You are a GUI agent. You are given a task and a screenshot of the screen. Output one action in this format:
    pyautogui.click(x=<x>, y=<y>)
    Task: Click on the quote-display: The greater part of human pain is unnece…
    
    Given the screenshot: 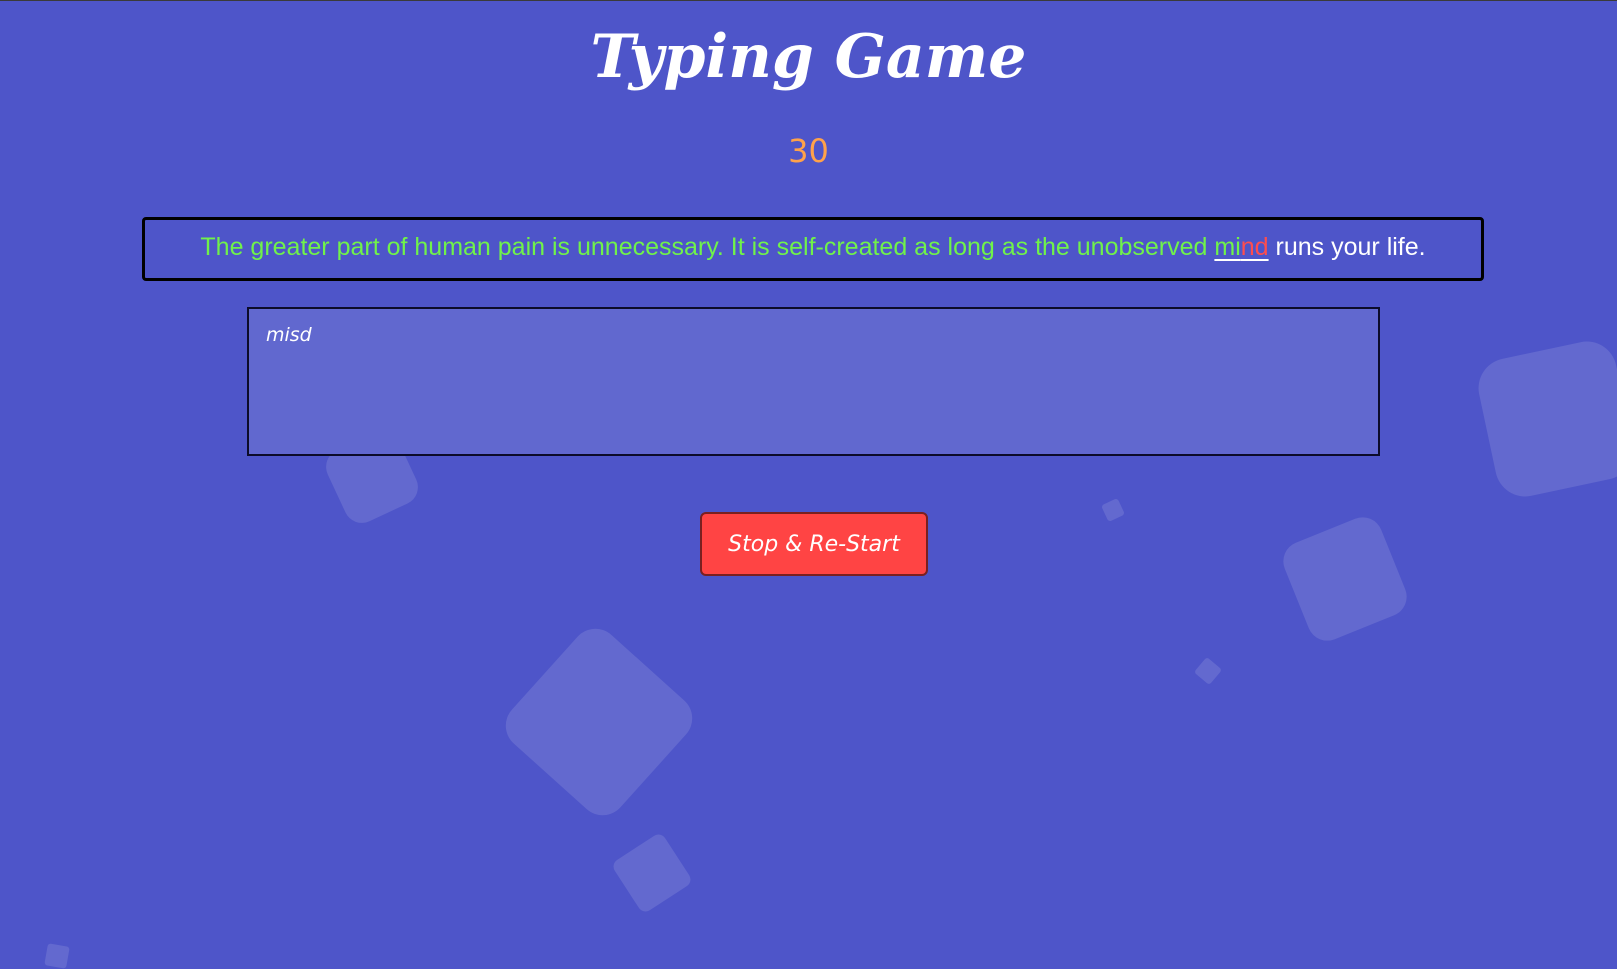 What is the action you would take?
    pyautogui.click(x=813, y=249)
    